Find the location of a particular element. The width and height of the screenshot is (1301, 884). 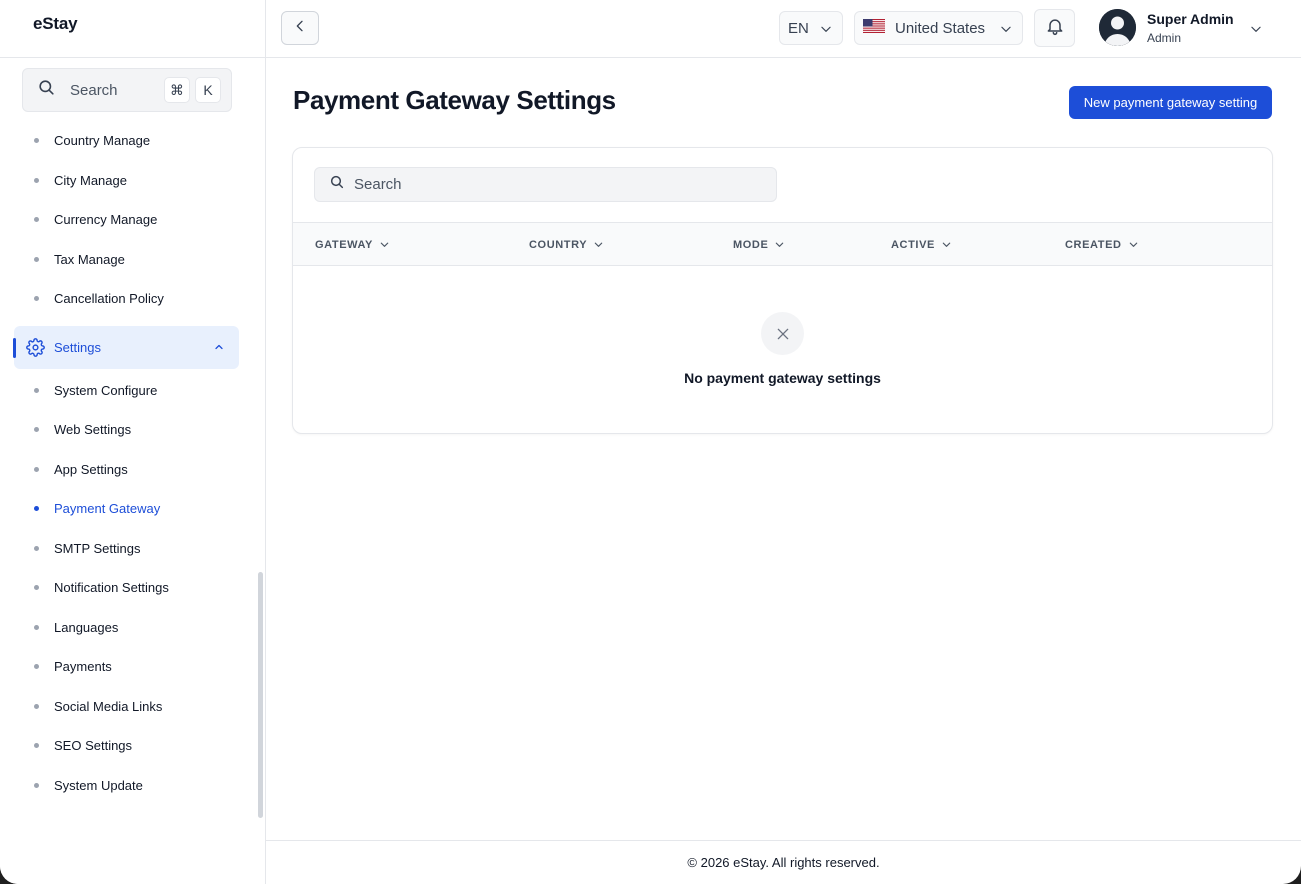

empty-state-text: No payment gateway settings is located at coordinates (782, 378).